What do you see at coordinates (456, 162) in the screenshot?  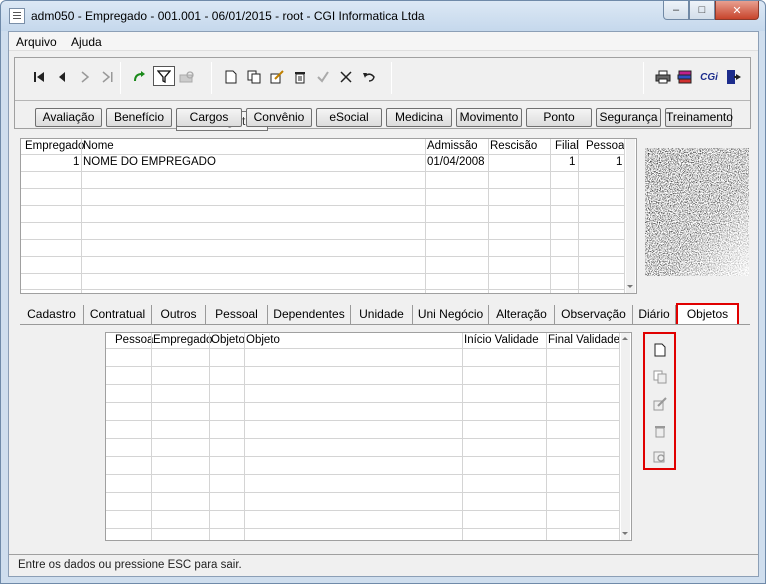 I see `cell-admissao: 01/04/2008` at bounding box center [456, 162].